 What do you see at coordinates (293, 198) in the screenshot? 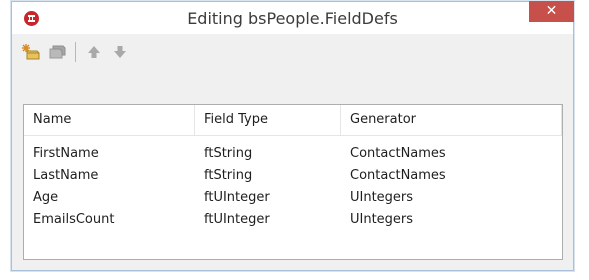
I see `table-row: Age ftUInteger UIntegers` at bounding box center [293, 198].